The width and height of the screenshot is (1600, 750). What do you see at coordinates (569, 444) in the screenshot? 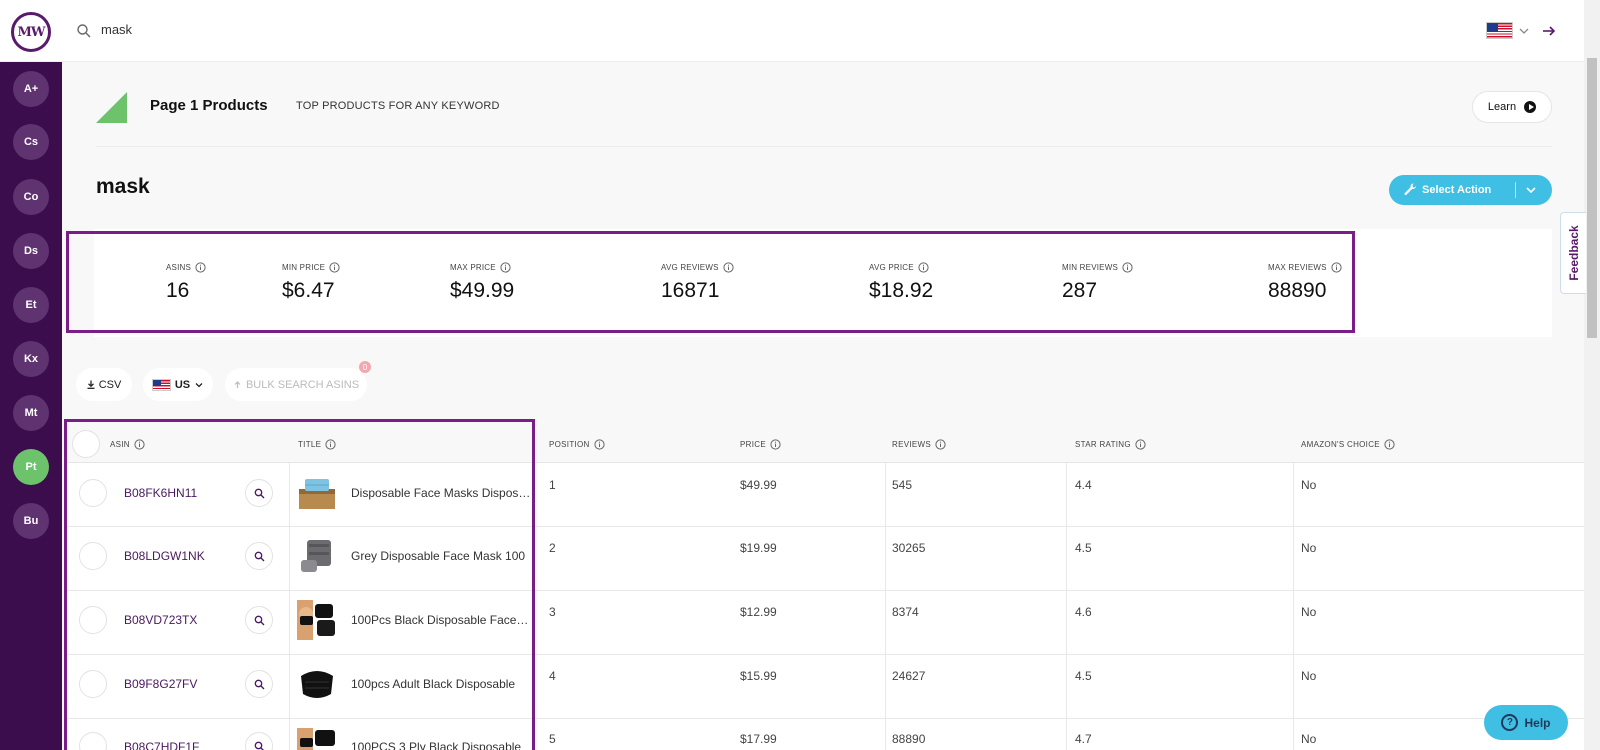
I see `column-label: POSITION` at bounding box center [569, 444].